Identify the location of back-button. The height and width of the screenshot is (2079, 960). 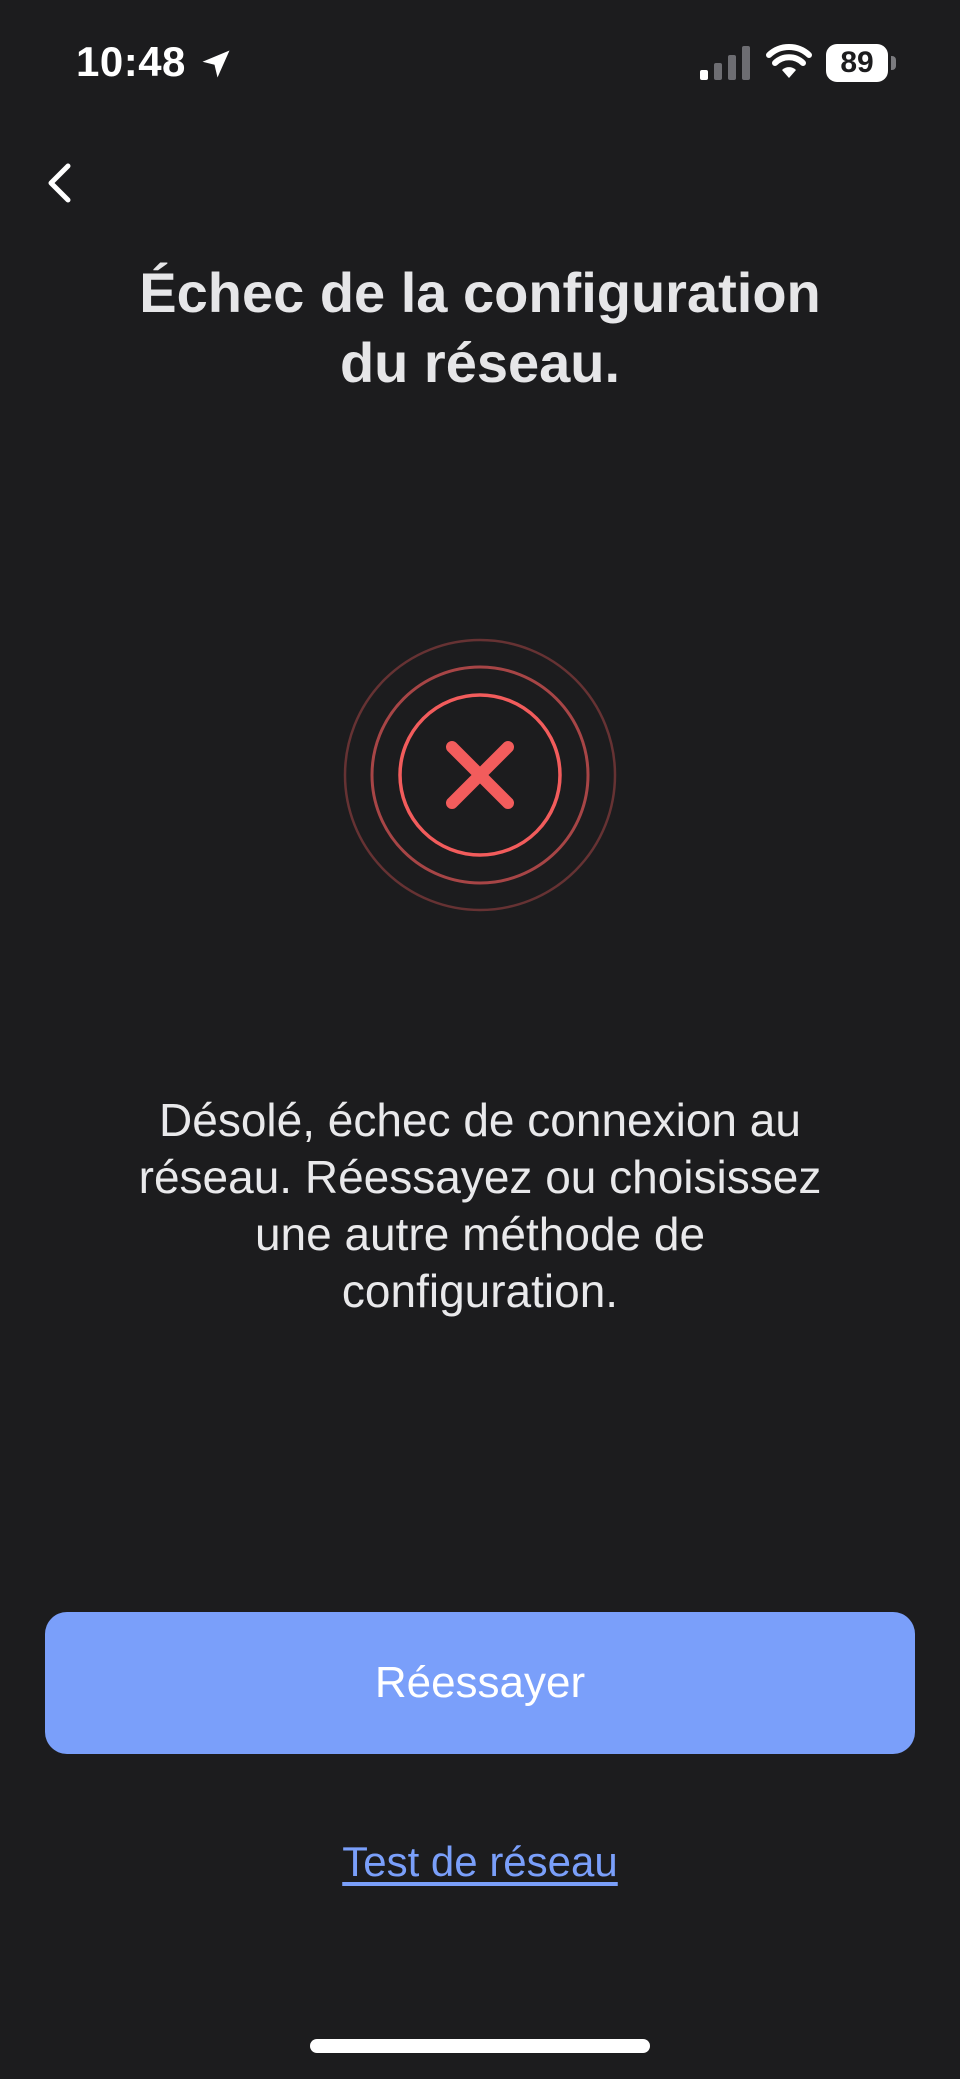
(66, 183).